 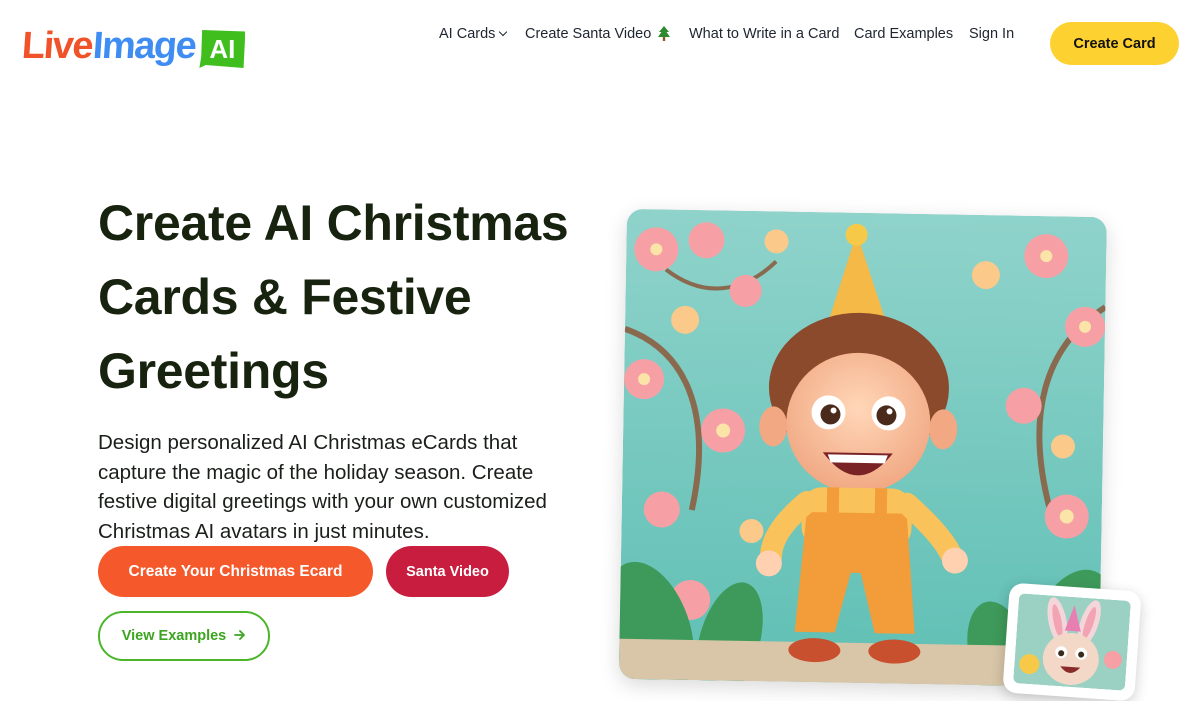 What do you see at coordinates (144, 46) in the screenshot?
I see `logo-image-text: Image` at bounding box center [144, 46].